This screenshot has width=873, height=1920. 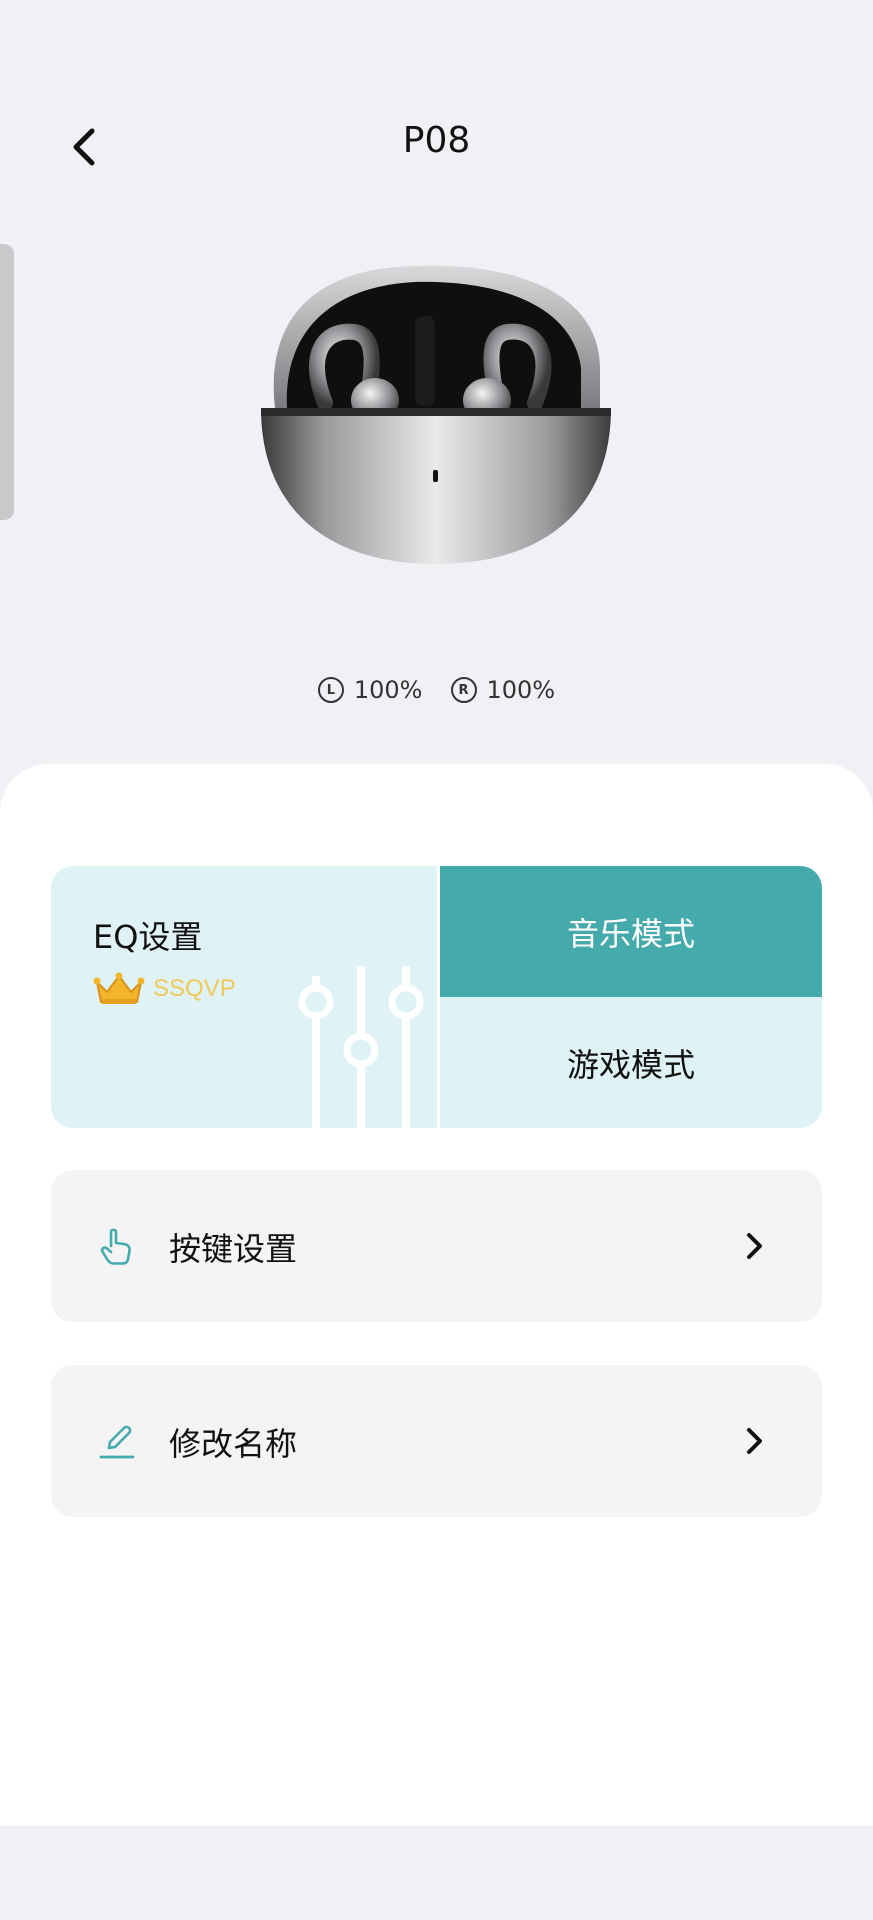 What do you see at coordinates (436, 690) in the screenshot?
I see `battery-status: L 100% R 100%` at bounding box center [436, 690].